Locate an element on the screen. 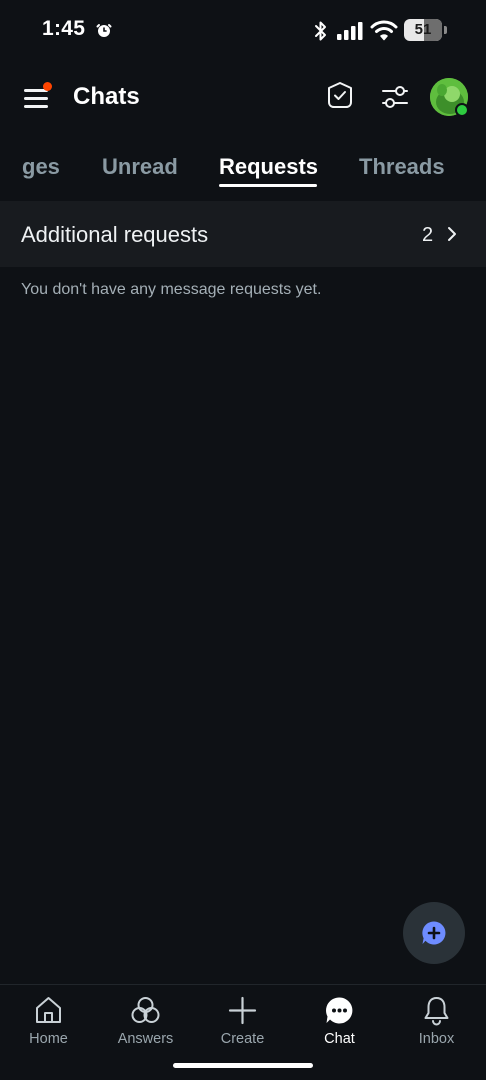 The width and height of the screenshot is (486, 1080). tab-threads: Threads is located at coordinates (402, 167).